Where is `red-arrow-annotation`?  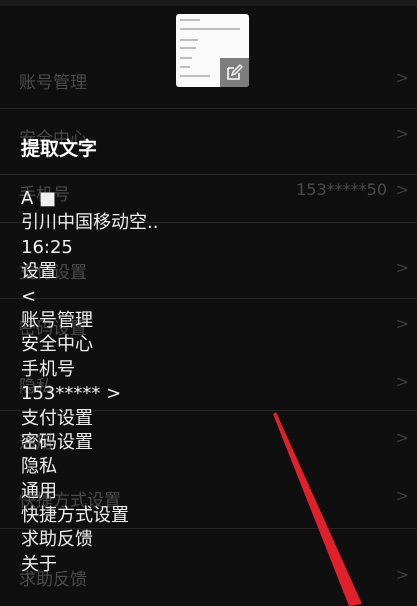
red-arrow-annotation is located at coordinates (317, 509).